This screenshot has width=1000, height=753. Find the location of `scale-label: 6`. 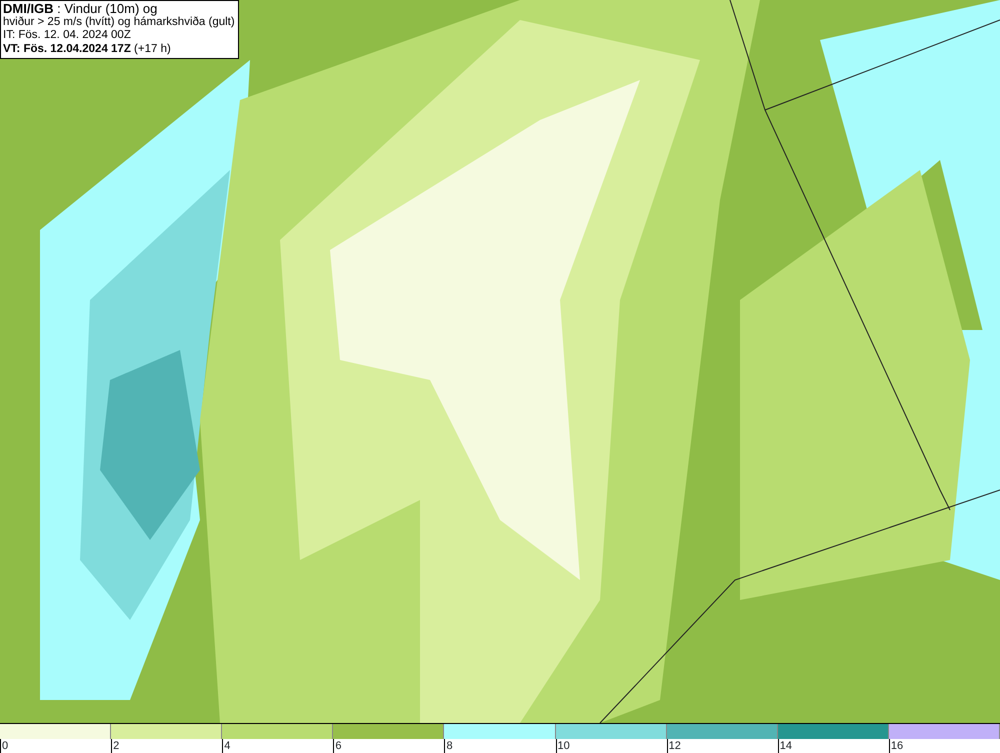

scale-label: 6 is located at coordinates (337, 746).